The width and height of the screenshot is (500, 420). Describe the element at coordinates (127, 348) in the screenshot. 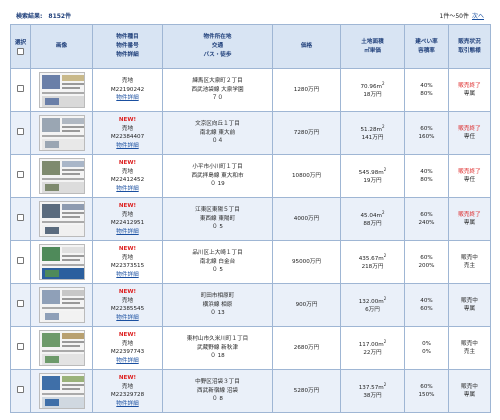

I see `property-cell: NEW! 売地 M22397743 物件詳細` at that location.